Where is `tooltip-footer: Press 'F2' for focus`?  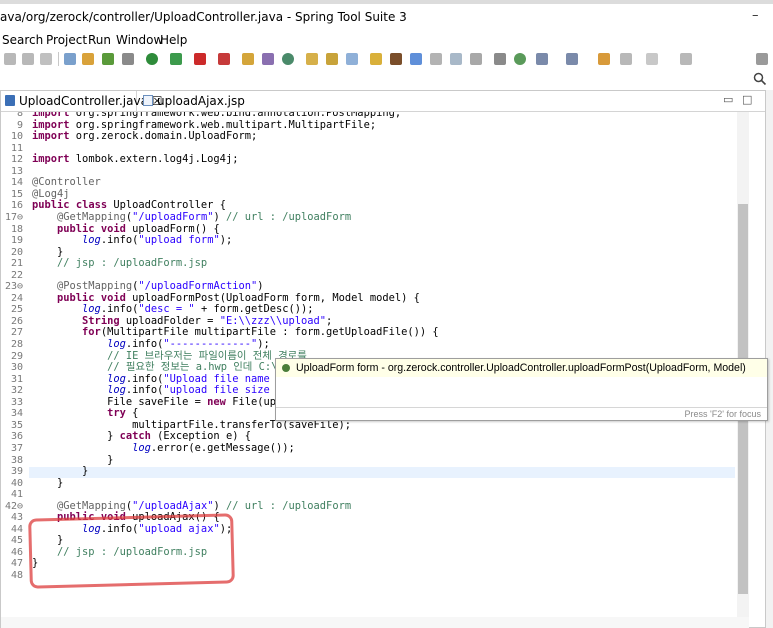
tooltip-footer: Press 'F2' for focus is located at coordinates (521, 414).